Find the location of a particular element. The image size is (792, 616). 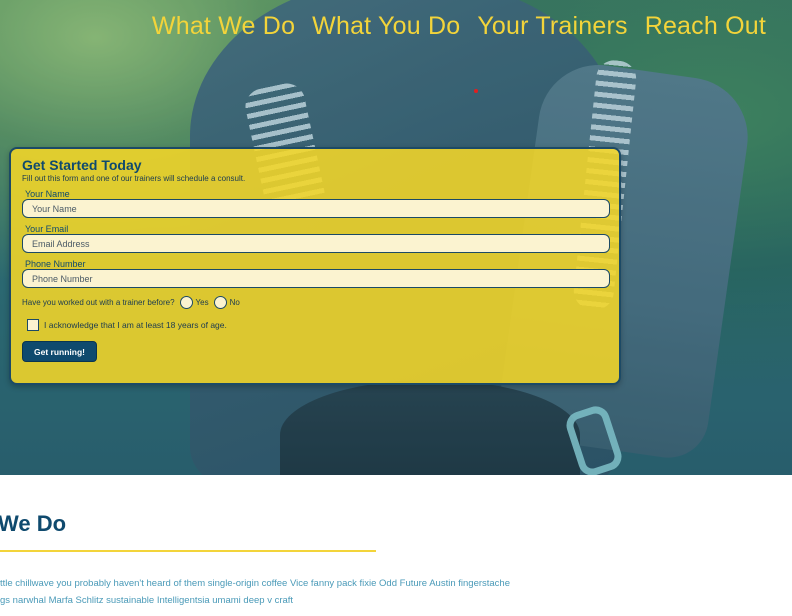

nav-link-your-trainers: Your Trainers is located at coordinates (552, 26).